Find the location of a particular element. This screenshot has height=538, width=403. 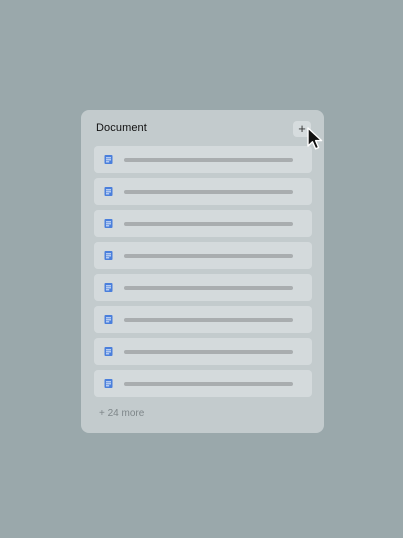

panel-title: Document is located at coordinates (121, 128).